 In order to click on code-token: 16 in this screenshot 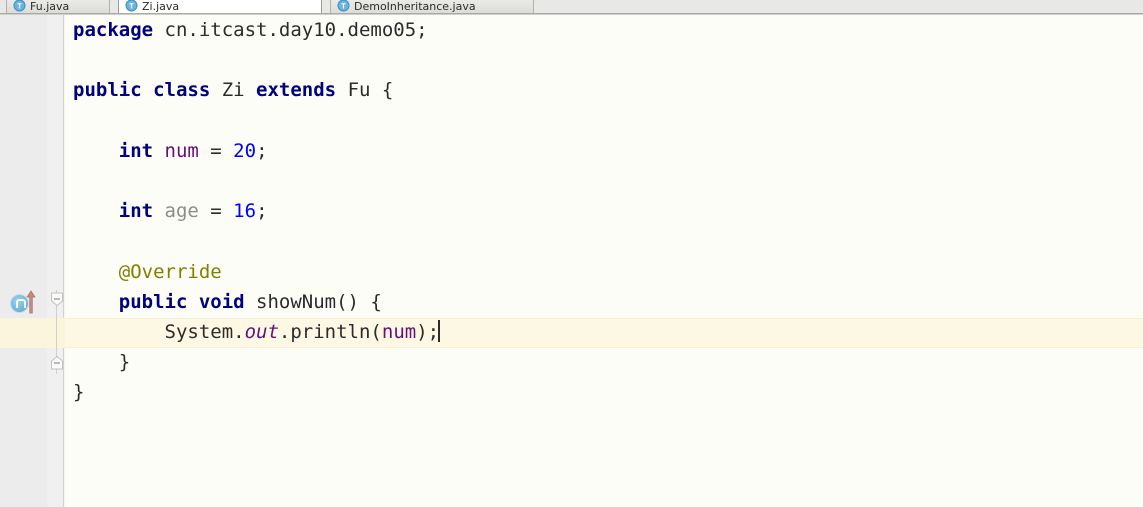, I will do `click(245, 211)`.